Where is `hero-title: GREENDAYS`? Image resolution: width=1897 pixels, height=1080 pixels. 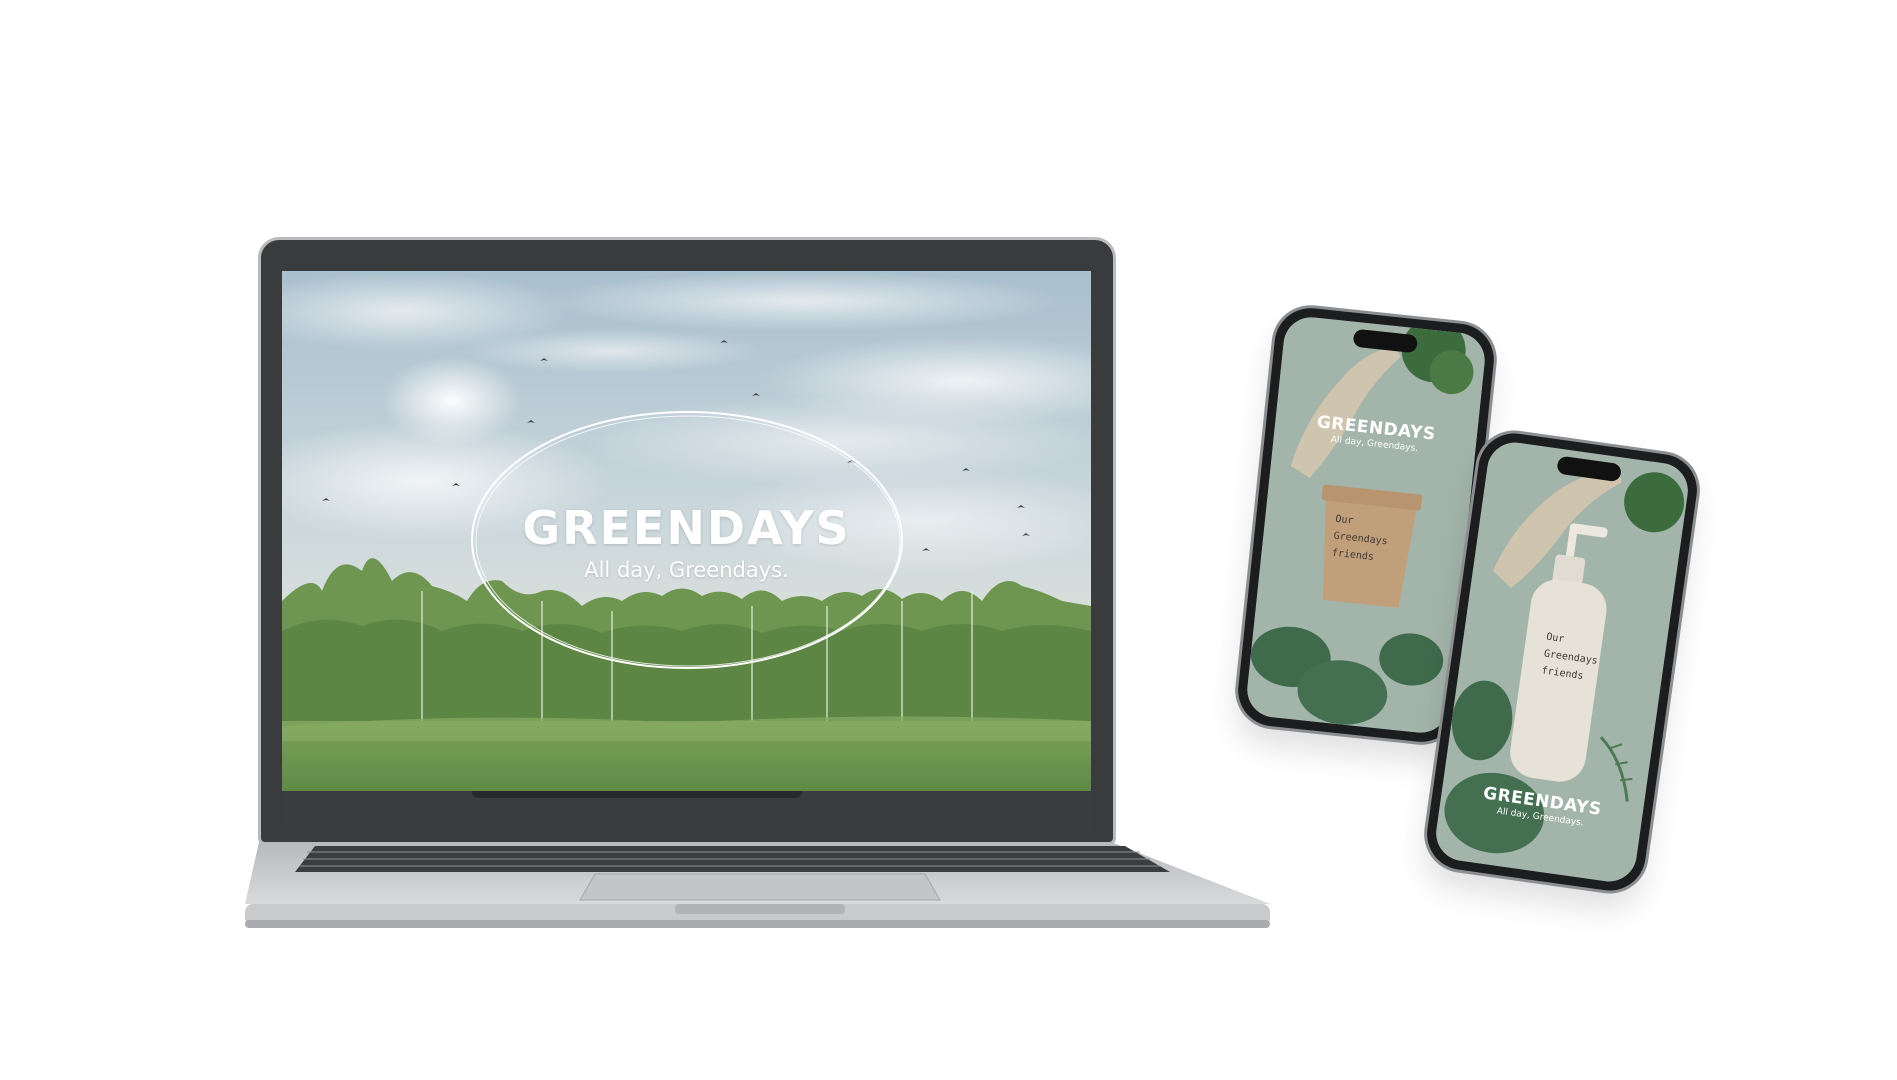 hero-title: GREENDAYS is located at coordinates (686, 528).